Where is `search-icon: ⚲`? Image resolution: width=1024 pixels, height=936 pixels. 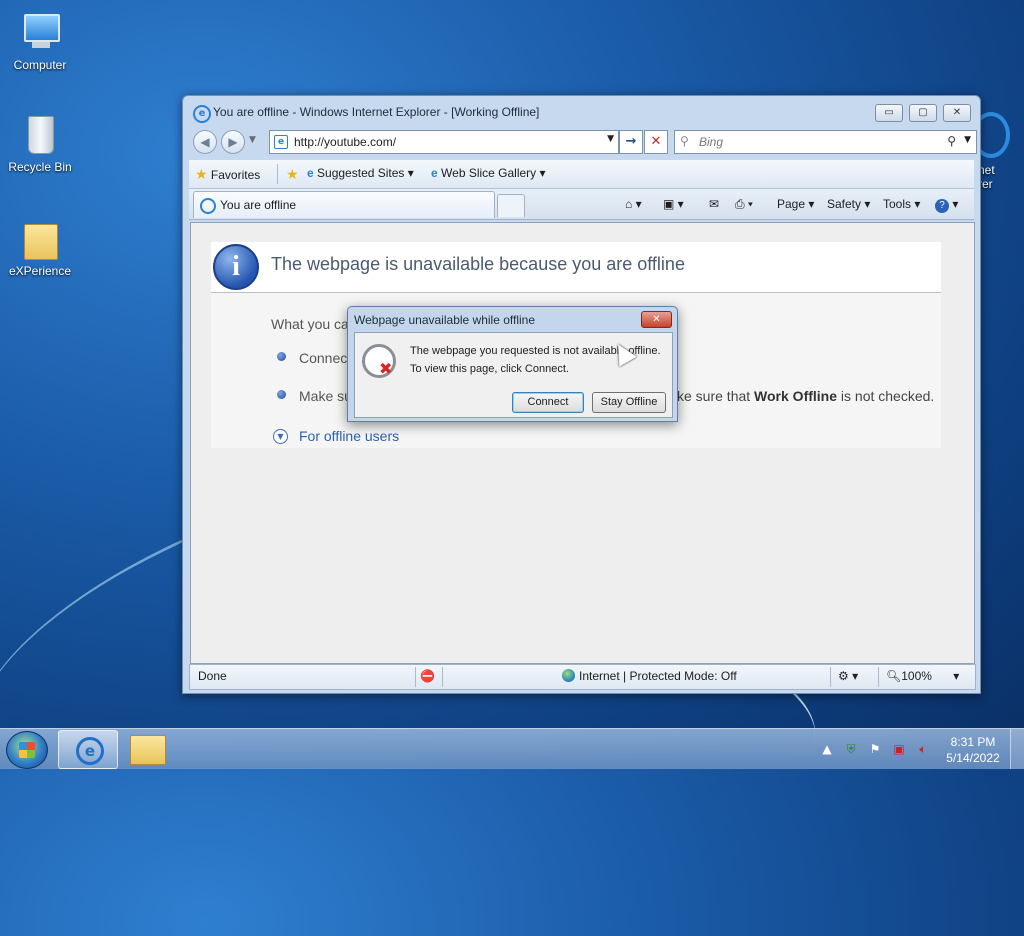 search-icon: ⚲ is located at coordinates (951, 141).